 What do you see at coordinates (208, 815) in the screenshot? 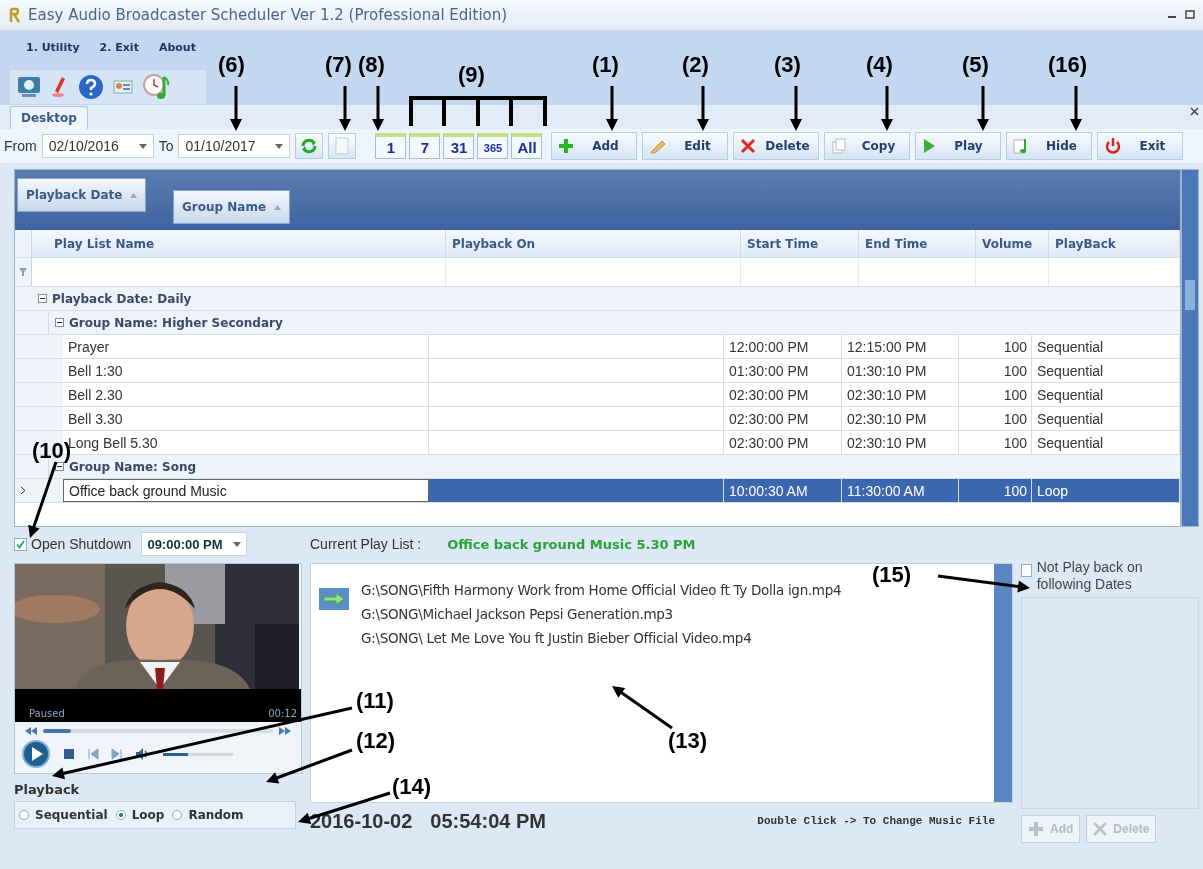
I see `radio-option: Random` at bounding box center [208, 815].